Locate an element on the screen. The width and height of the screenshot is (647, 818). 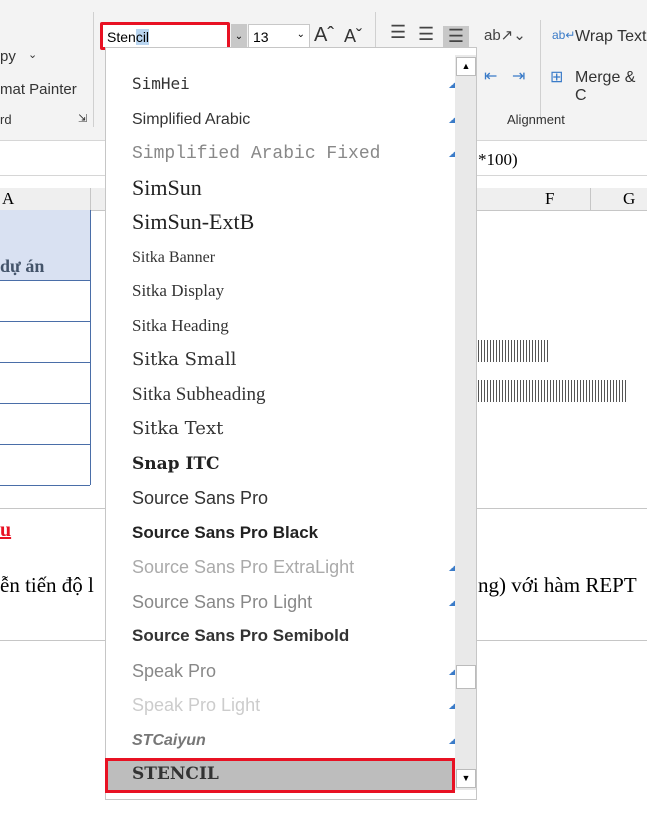
link-text: u is located at coordinates (5, 530).